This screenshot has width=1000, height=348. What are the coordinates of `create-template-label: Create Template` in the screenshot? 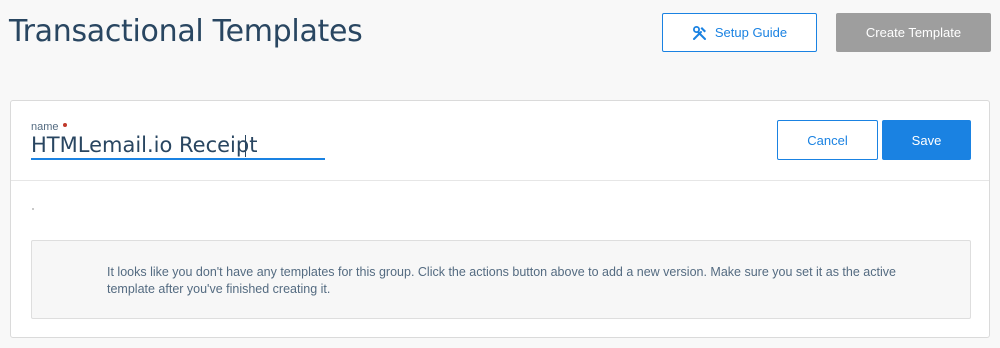 It's located at (913, 32).